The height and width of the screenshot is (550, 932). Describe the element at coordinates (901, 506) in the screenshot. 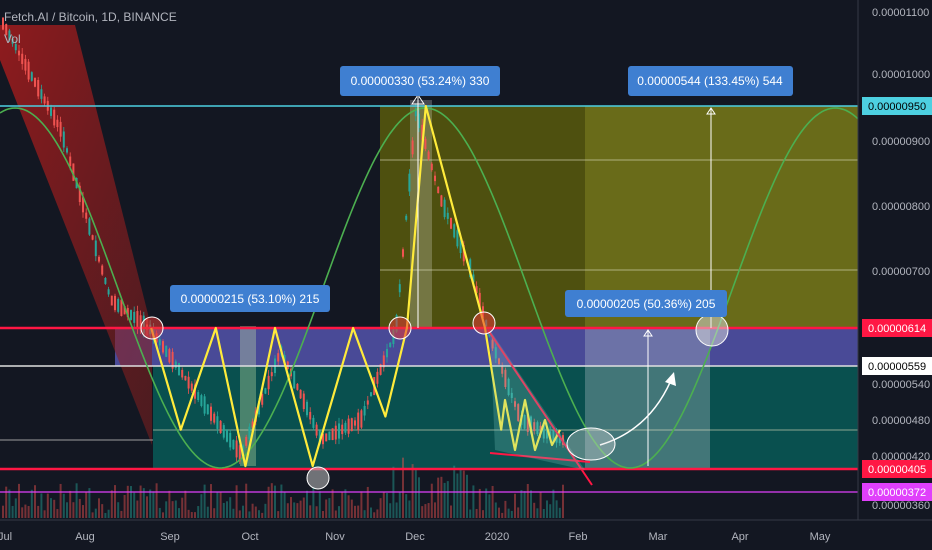

I see `y-tick-label: 0.00000360` at that location.